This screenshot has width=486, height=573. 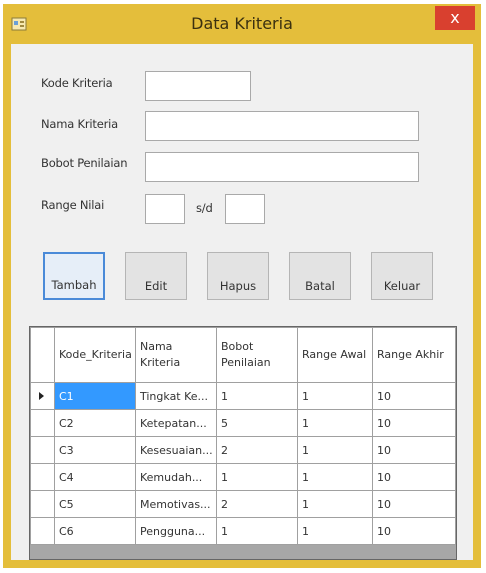 What do you see at coordinates (73, 205) in the screenshot?
I see `range-nilai-label: Range Nilai` at bounding box center [73, 205].